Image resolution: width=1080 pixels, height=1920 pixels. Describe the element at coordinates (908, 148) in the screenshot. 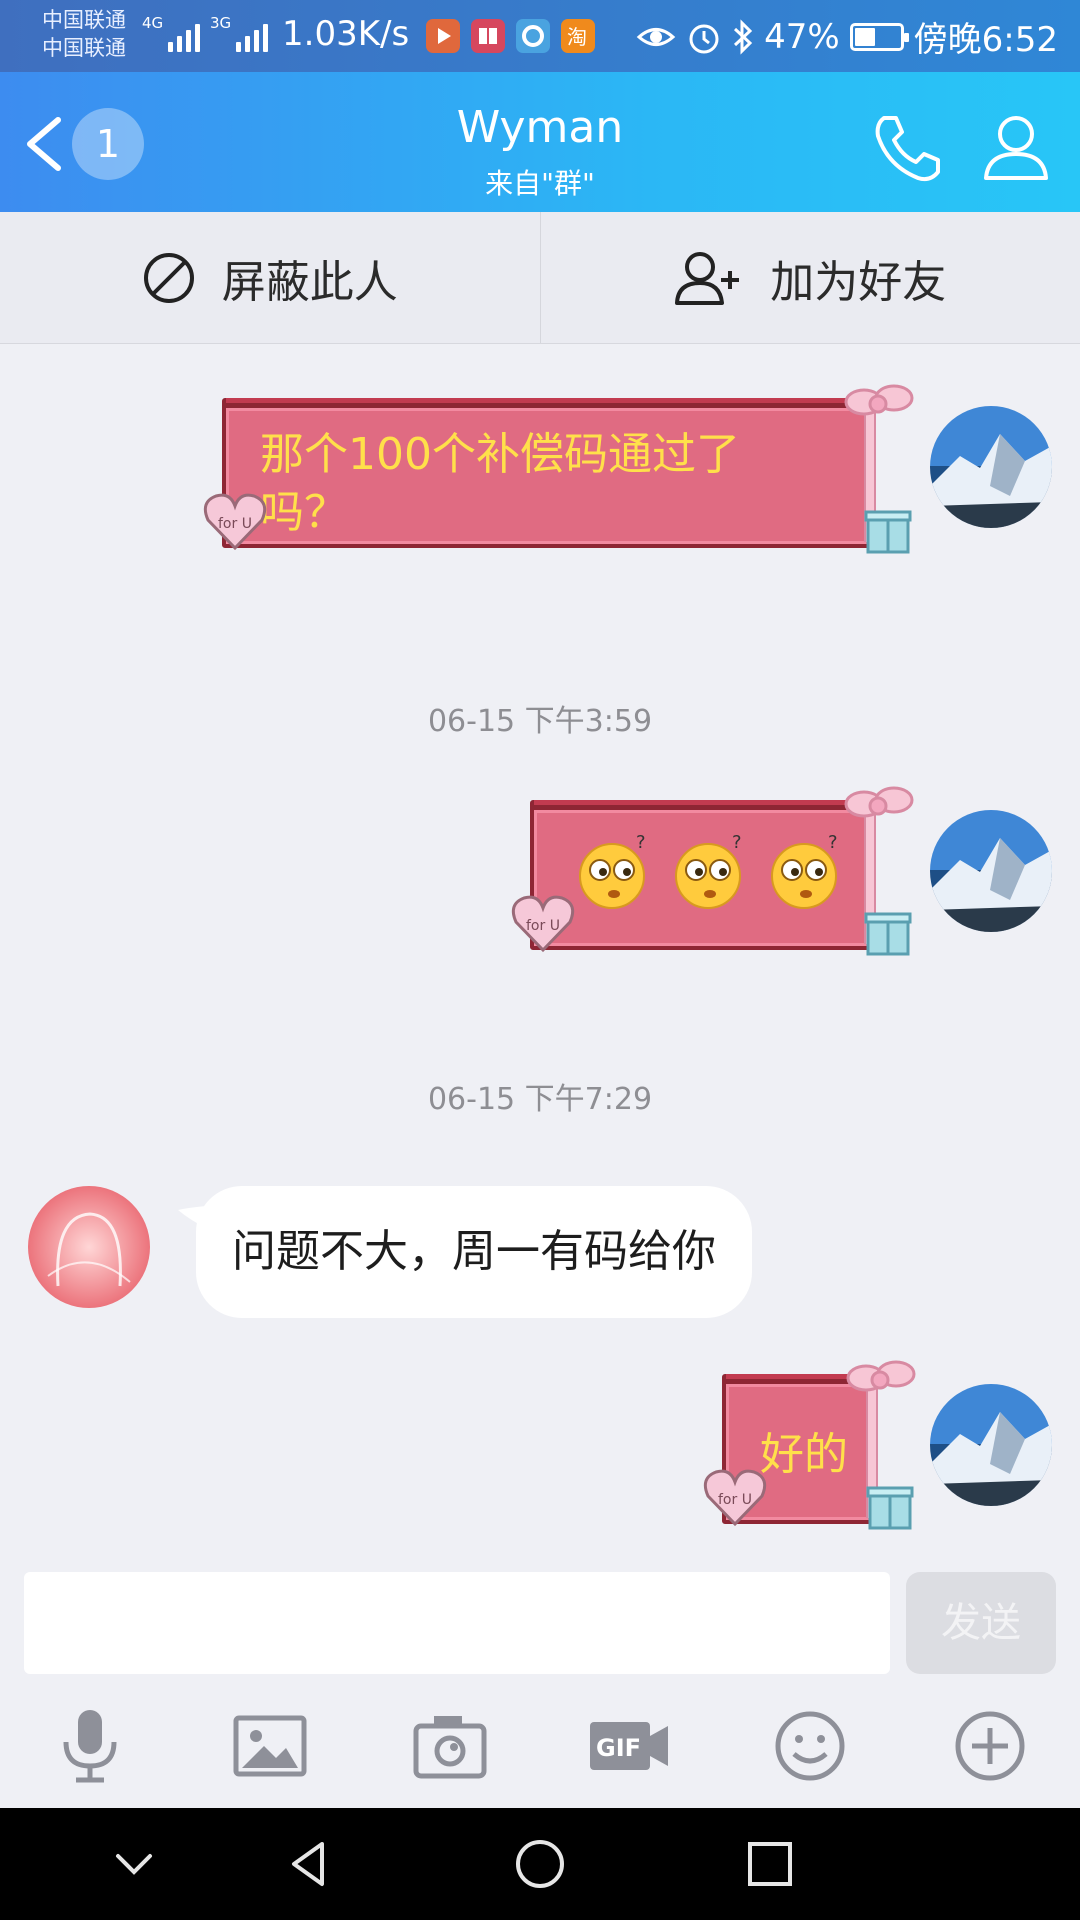

I see `phone-call-icon` at that location.